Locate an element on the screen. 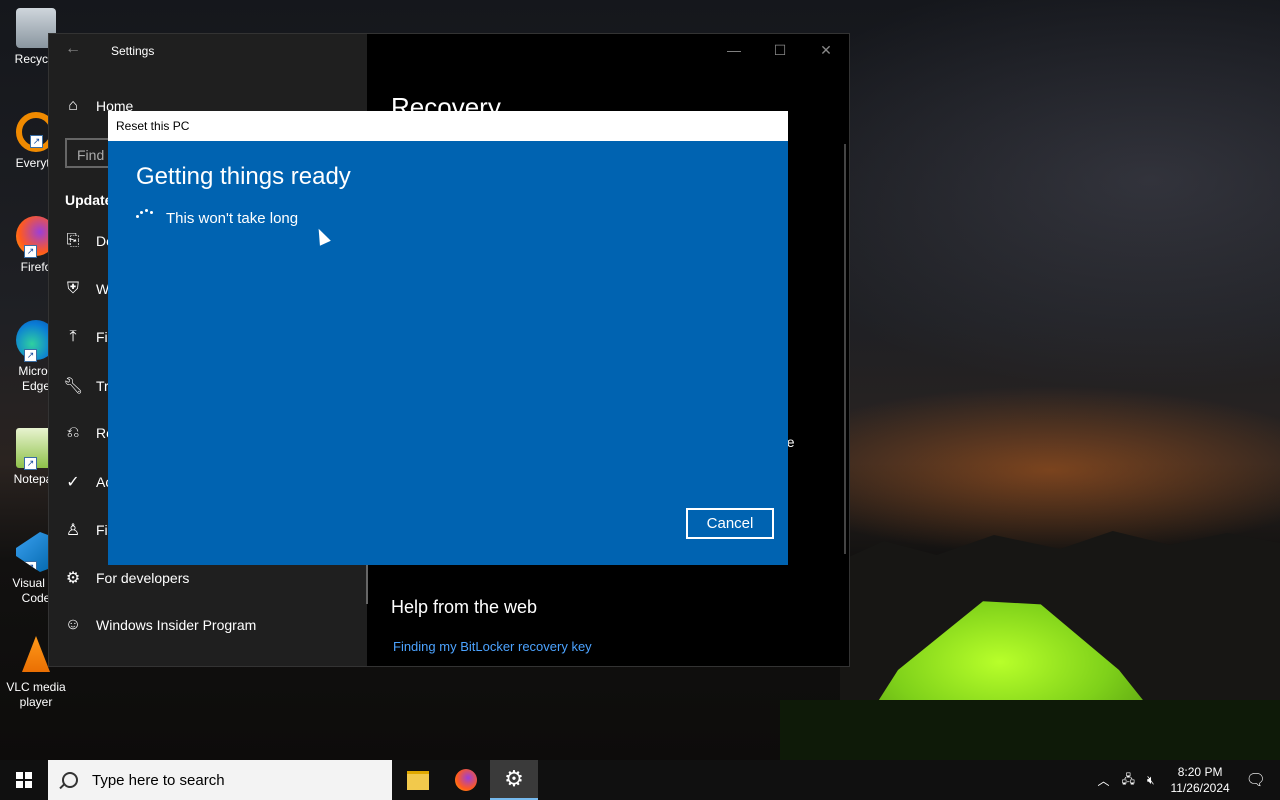 This screenshot has height=800, width=1280. firefox-icon is located at coordinates (466, 780).